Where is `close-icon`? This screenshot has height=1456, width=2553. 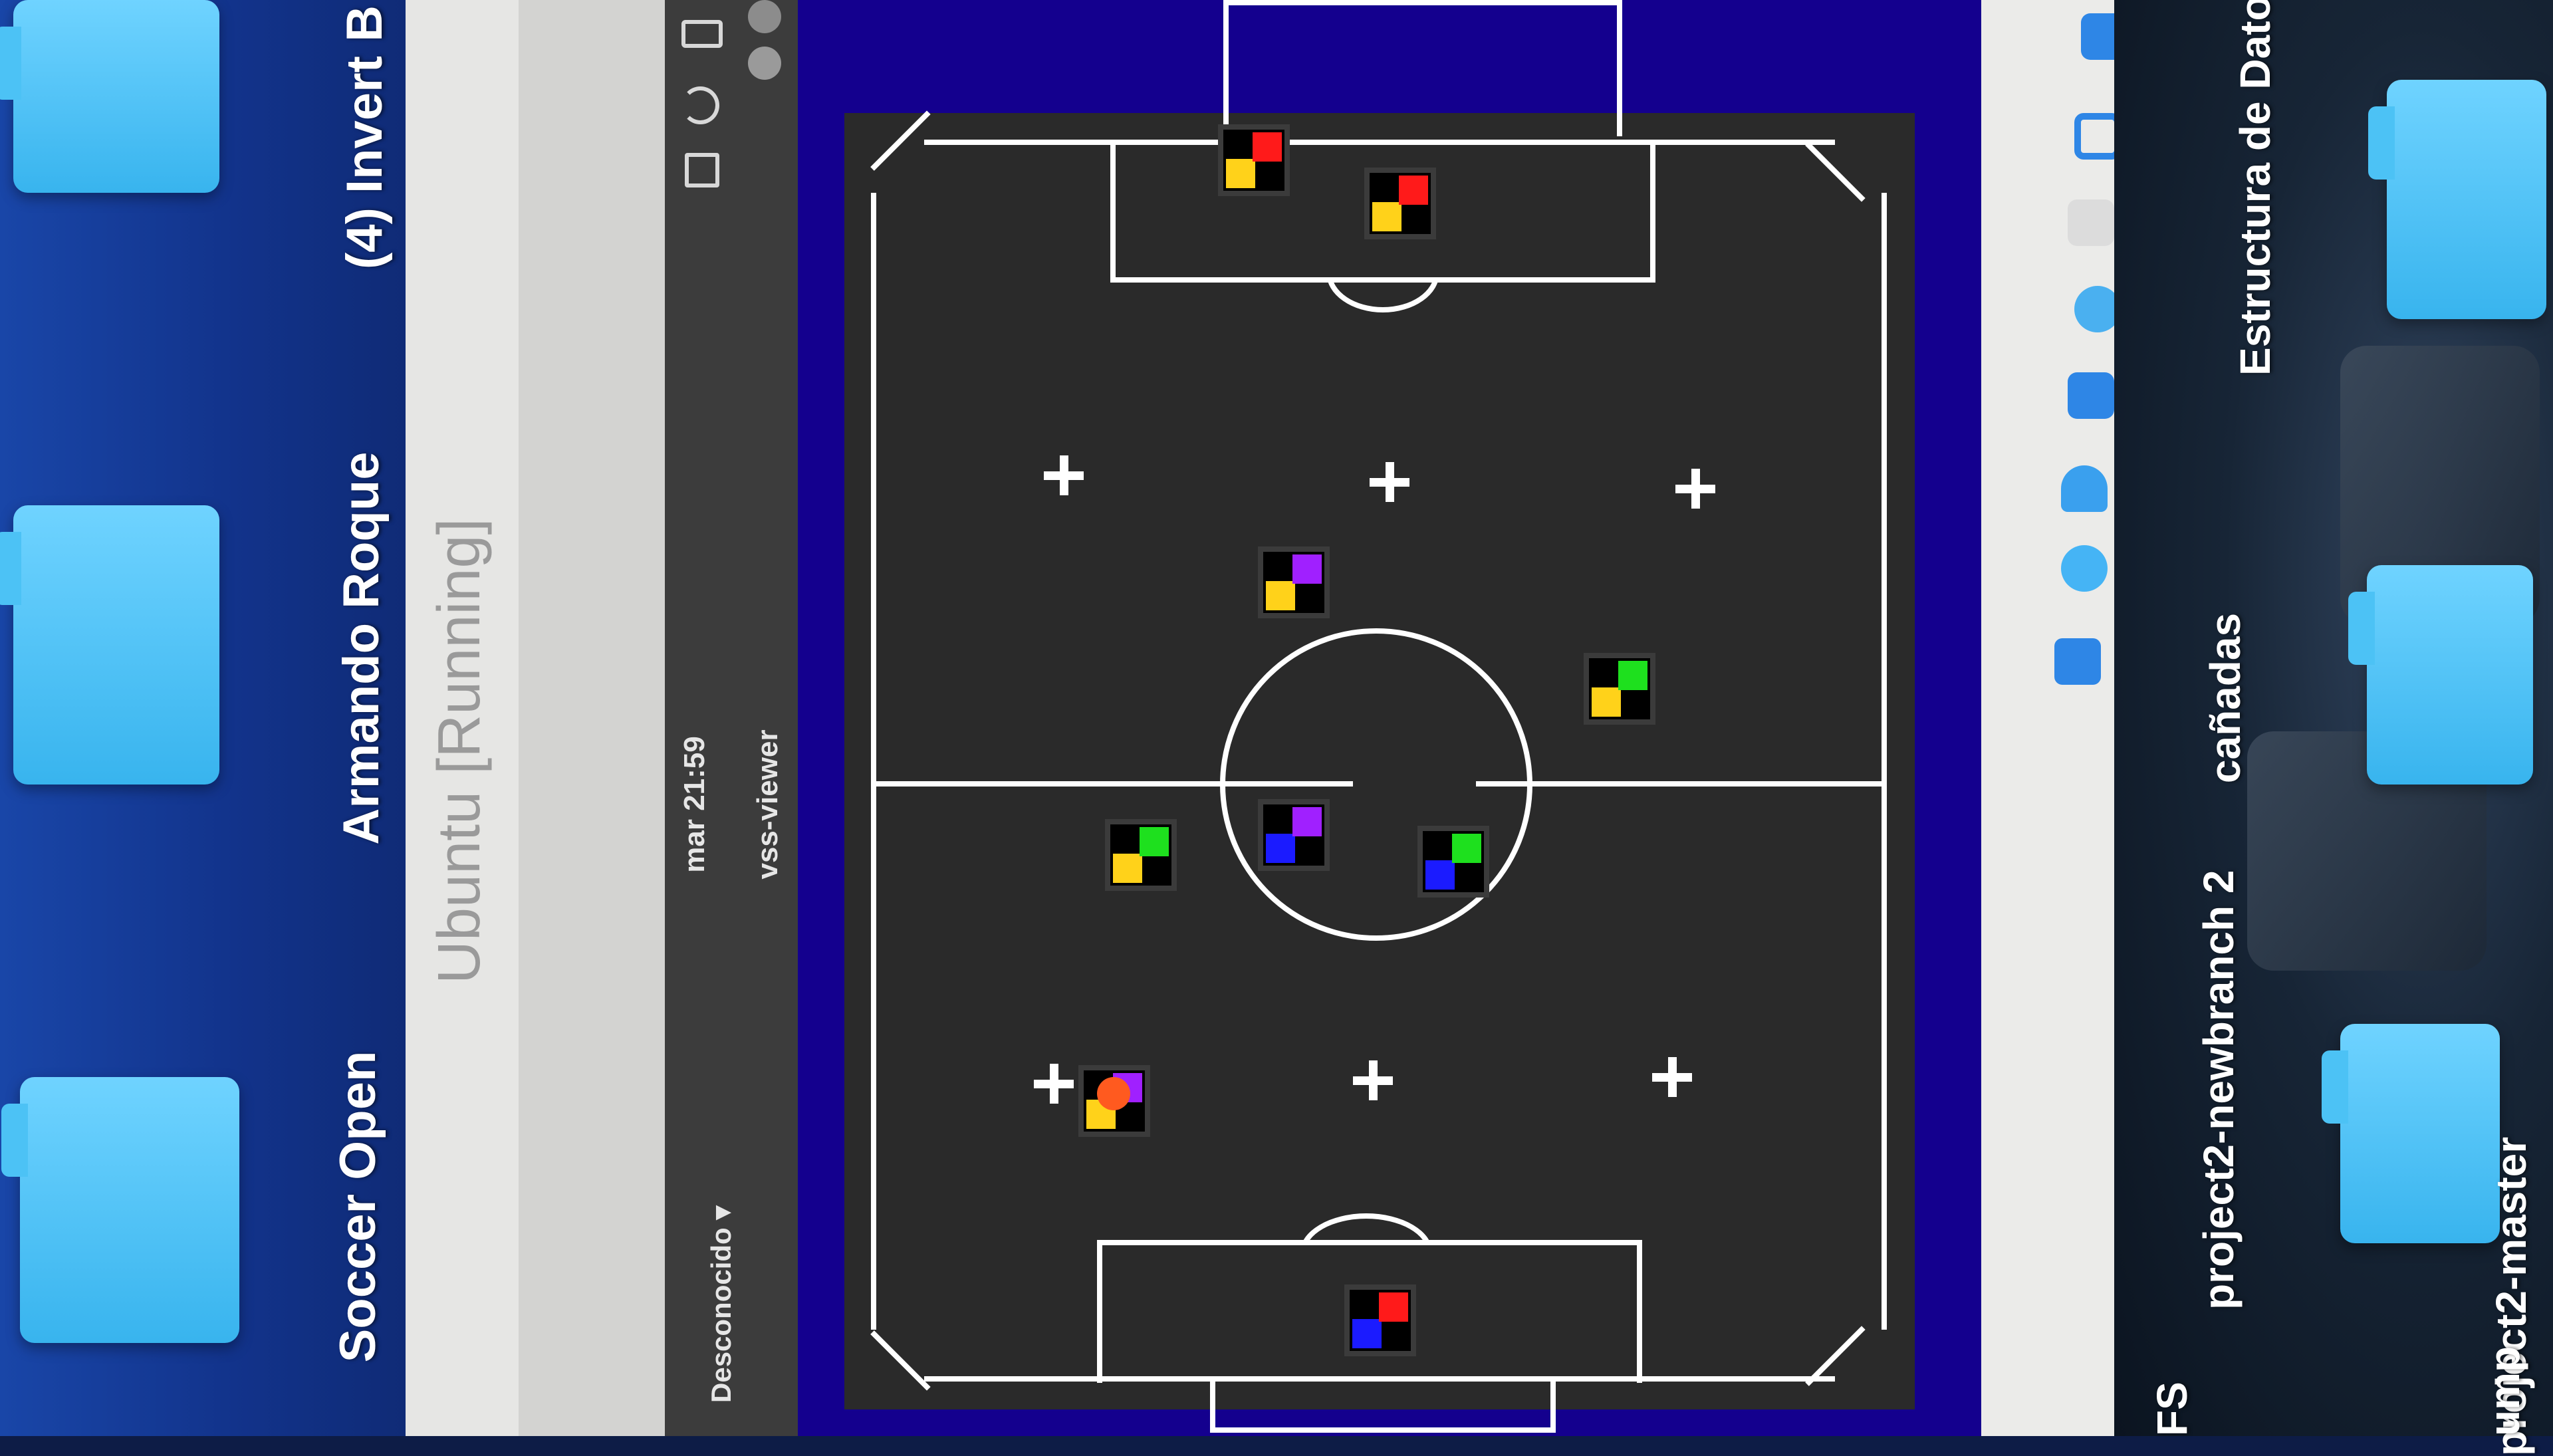 close-icon is located at coordinates (764, 16).